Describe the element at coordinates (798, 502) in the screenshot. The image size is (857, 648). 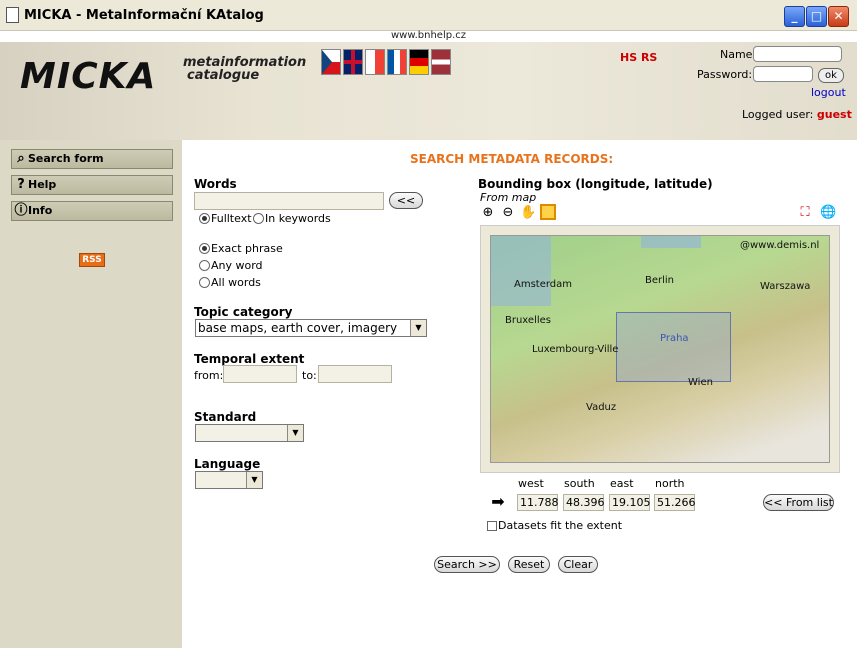
I see `from-list-button: << From list` at that location.